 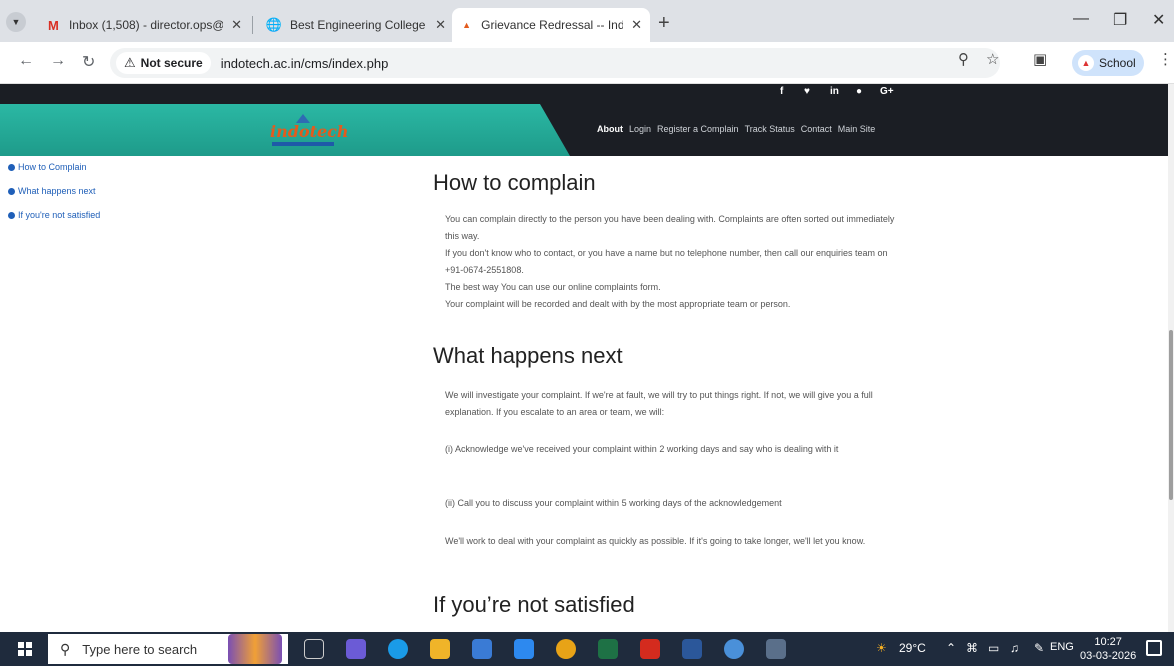 I want to click on extensions-icon: ▣, so click(x=1040, y=59).